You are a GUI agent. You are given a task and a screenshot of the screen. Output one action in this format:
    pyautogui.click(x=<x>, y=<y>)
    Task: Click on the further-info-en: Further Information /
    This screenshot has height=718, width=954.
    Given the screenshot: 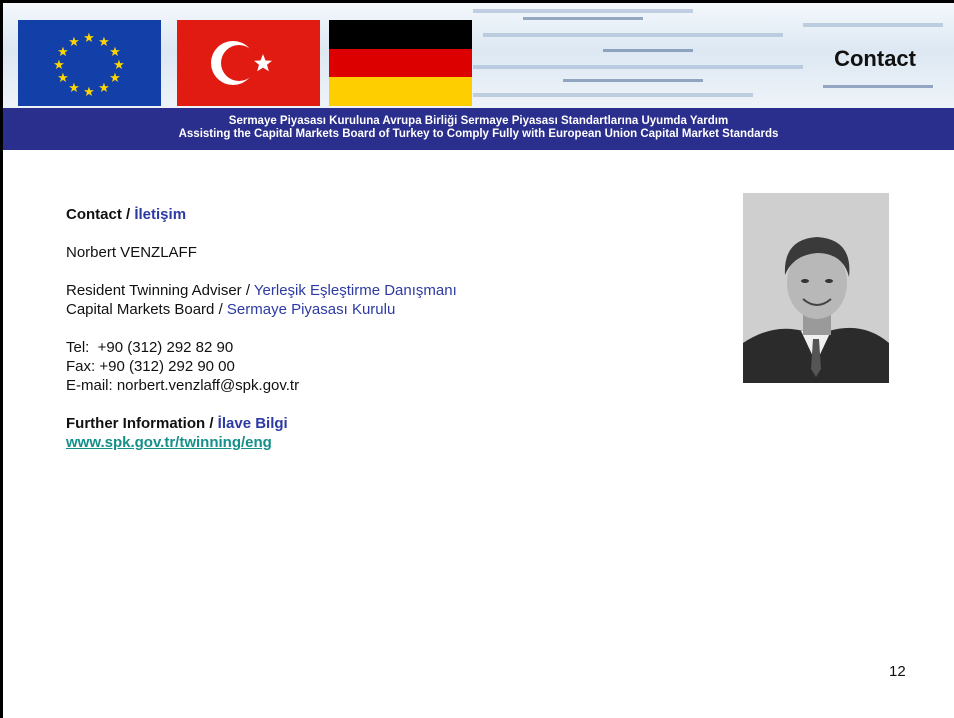 What is the action you would take?
    pyautogui.click(x=140, y=423)
    